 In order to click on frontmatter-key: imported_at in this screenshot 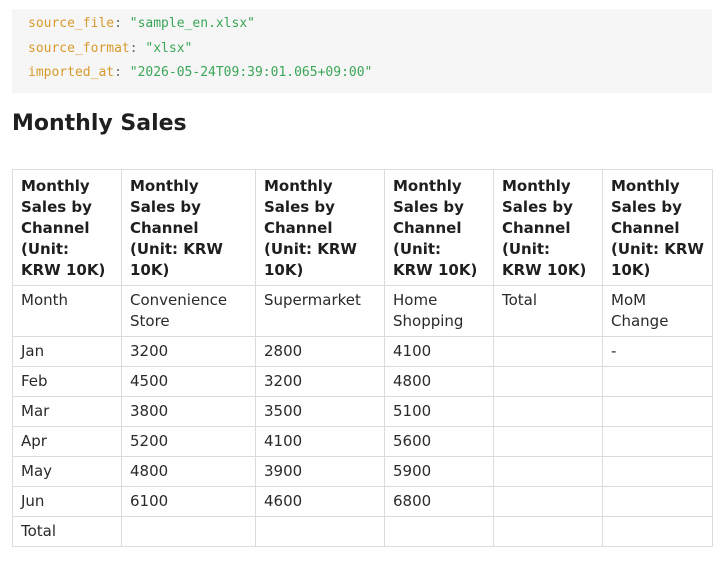, I will do `click(71, 72)`.